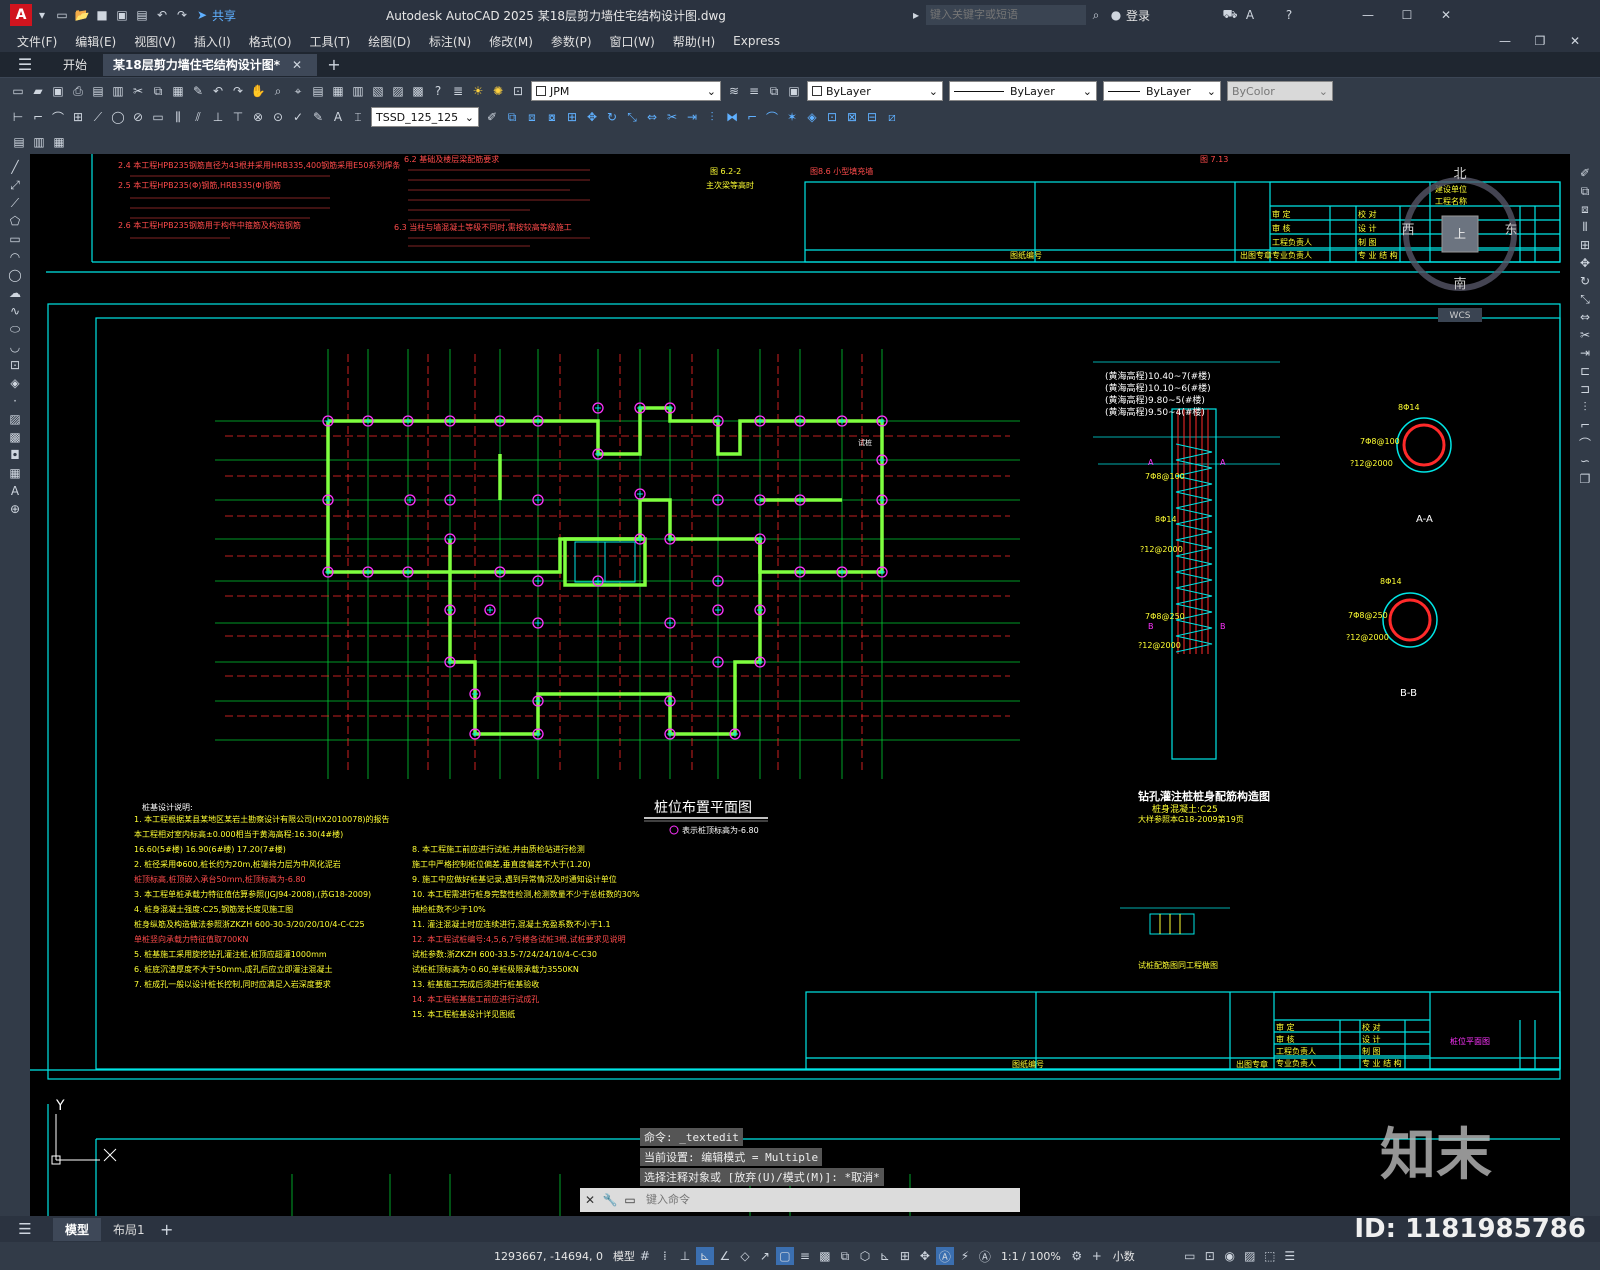 This screenshot has width=1600, height=1270. What do you see at coordinates (845, 1256) in the screenshot?
I see `selection-cycle-icon: ⧉` at bounding box center [845, 1256].